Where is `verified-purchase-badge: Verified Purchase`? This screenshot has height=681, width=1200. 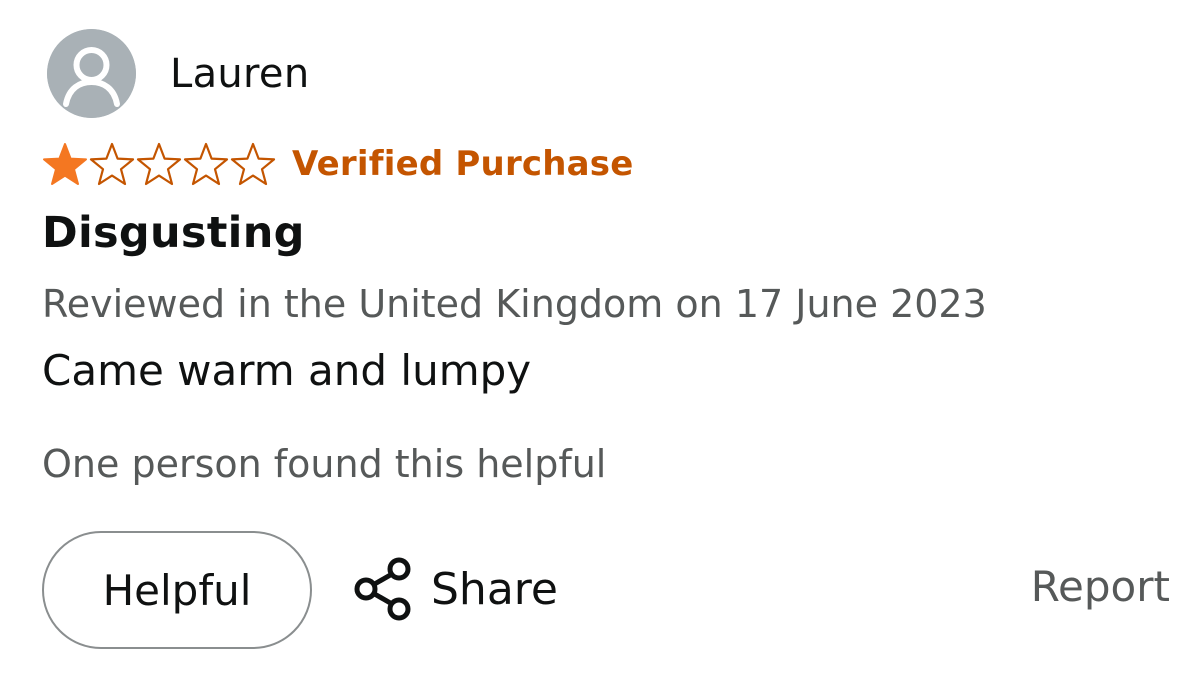
verified-purchase-badge: Verified Purchase is located at coordinates (463, 164).